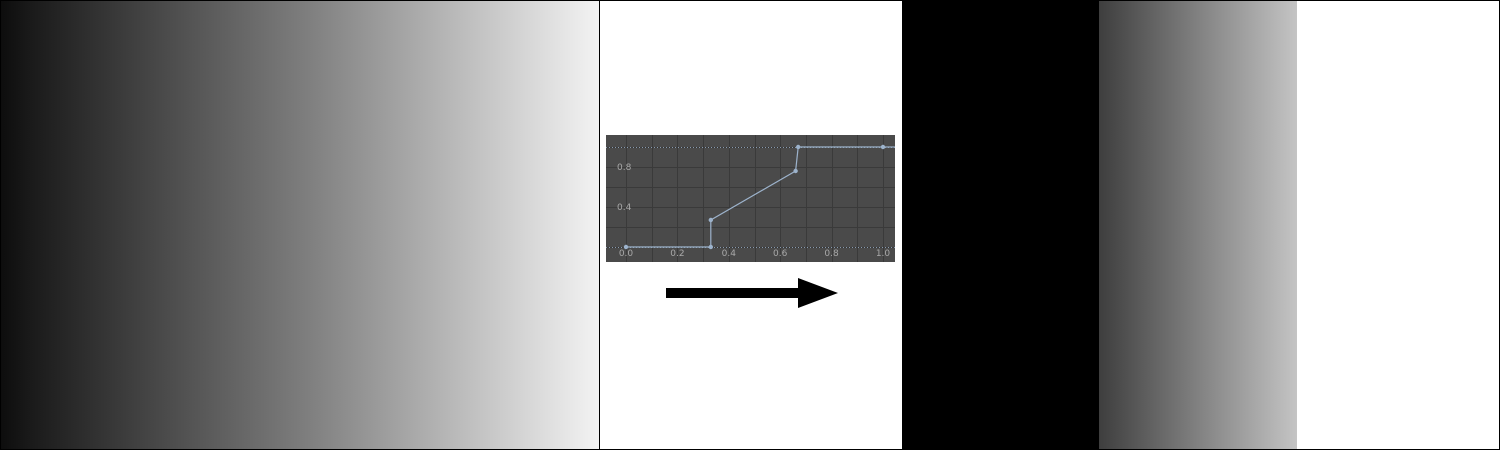 The height and width of the screenshot is (450, 1500). I want to click on curve-editor-background, so click(750, 198).